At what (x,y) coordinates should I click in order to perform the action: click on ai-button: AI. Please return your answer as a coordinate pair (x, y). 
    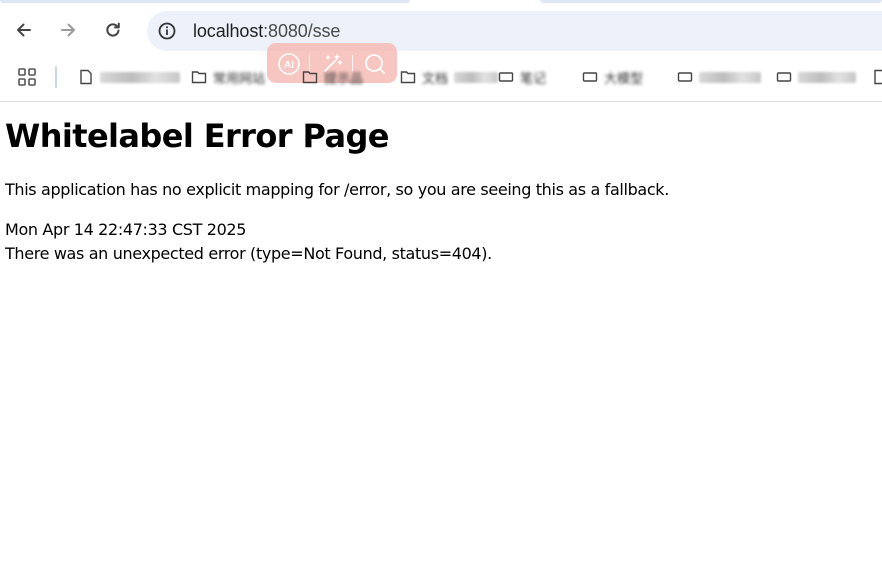
    Looking at the image, I should click on (289, 64).